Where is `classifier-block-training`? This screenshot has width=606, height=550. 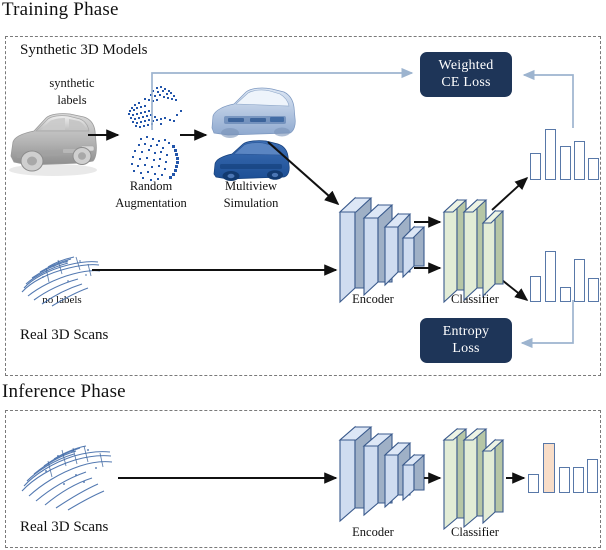 classifier-block-training is located at coordinates (473, 251).